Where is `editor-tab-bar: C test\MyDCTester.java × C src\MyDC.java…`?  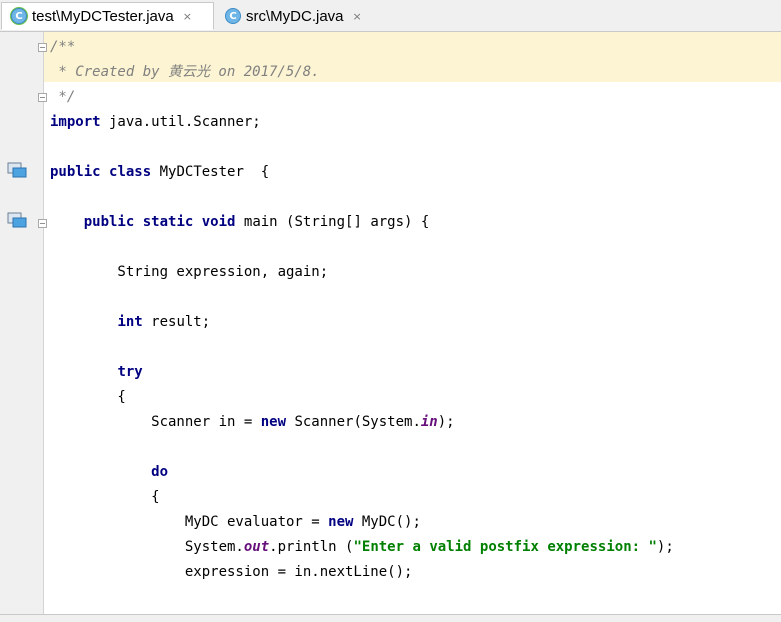 editor-tab-bar: C test\MyDCTester.java × C src\MyDC.java… is located at coordinates (390, 16).